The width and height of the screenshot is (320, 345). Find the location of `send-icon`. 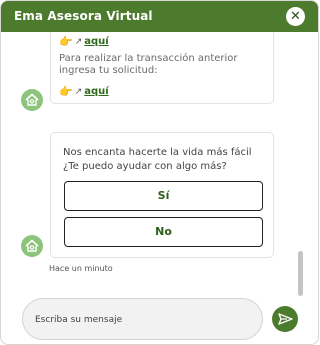

send-icon is located at coordinates (285, 319).